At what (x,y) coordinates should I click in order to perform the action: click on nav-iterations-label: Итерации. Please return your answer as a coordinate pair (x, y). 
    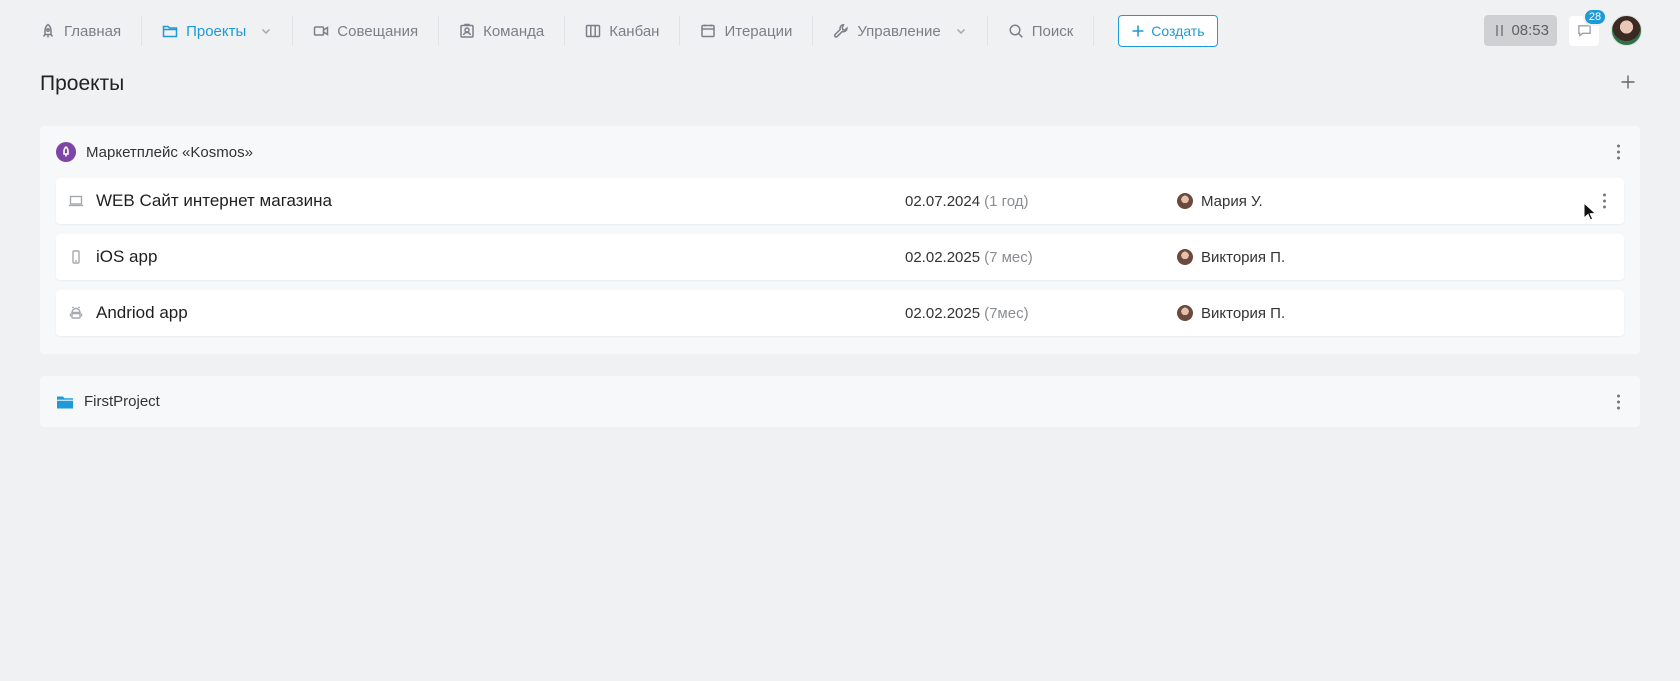
    Looking at the image, I should click on (758, 31).